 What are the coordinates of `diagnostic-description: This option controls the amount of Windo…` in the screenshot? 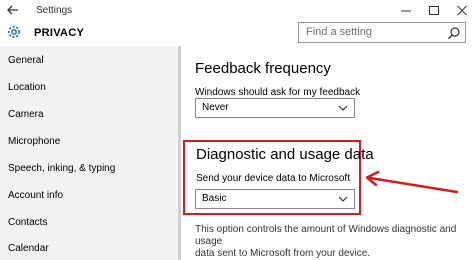 It's located at (330, 242).